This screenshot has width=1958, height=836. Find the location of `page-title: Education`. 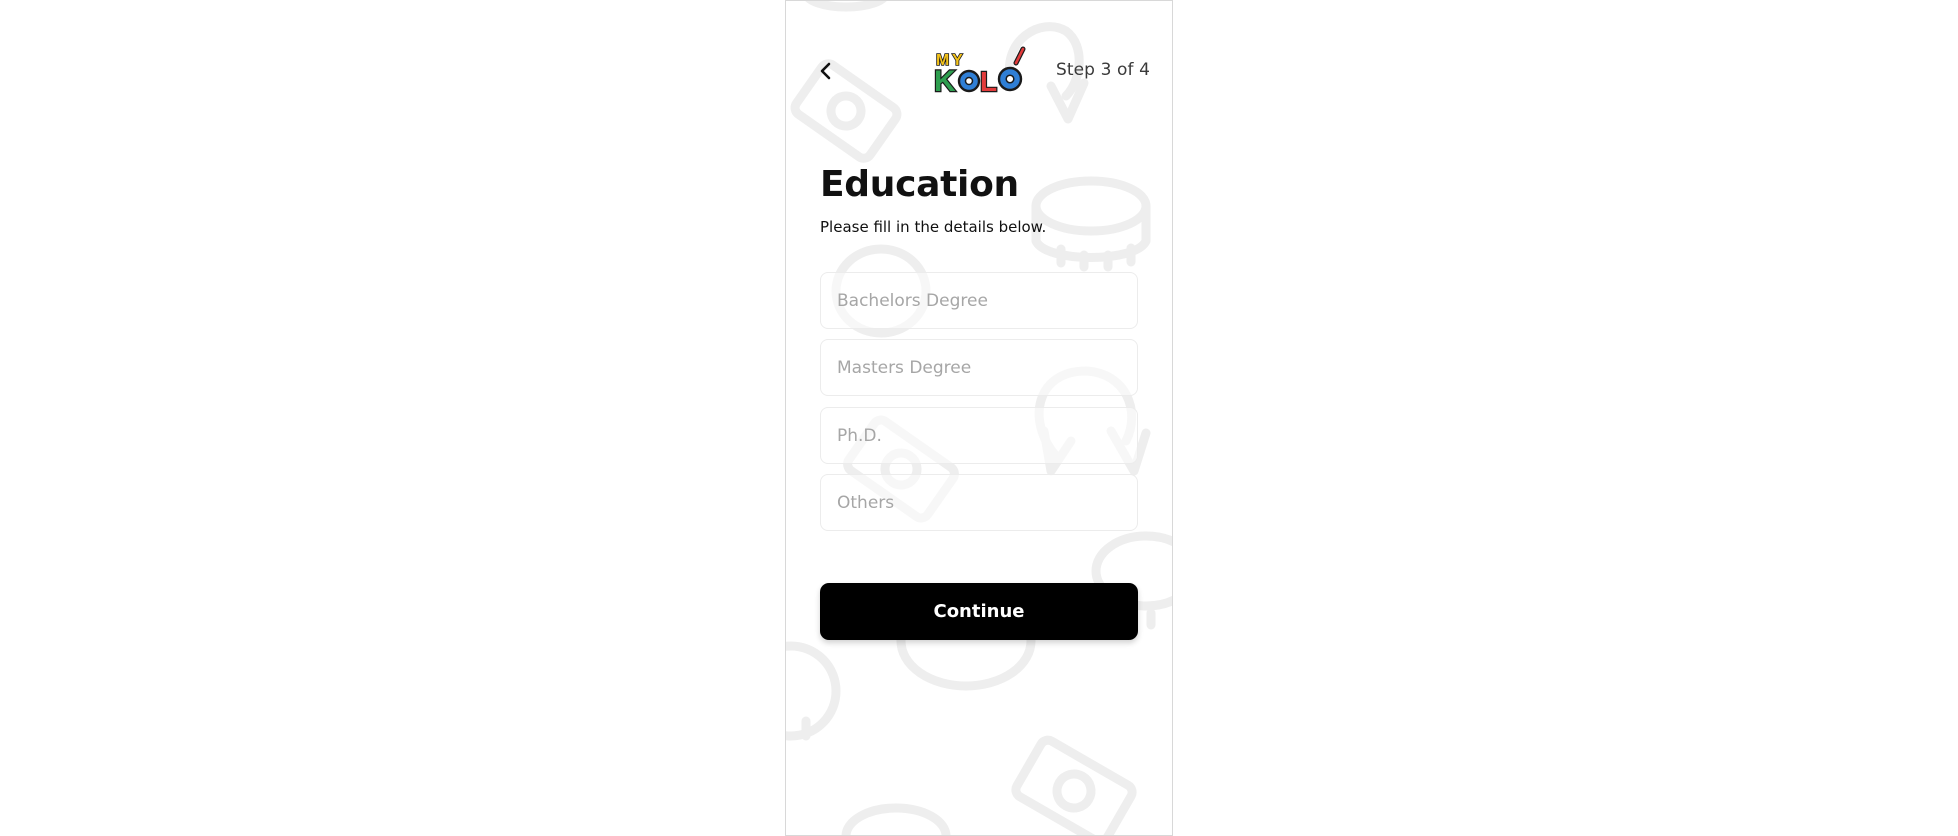

page-title: Education is located at coordinates (919, 184).